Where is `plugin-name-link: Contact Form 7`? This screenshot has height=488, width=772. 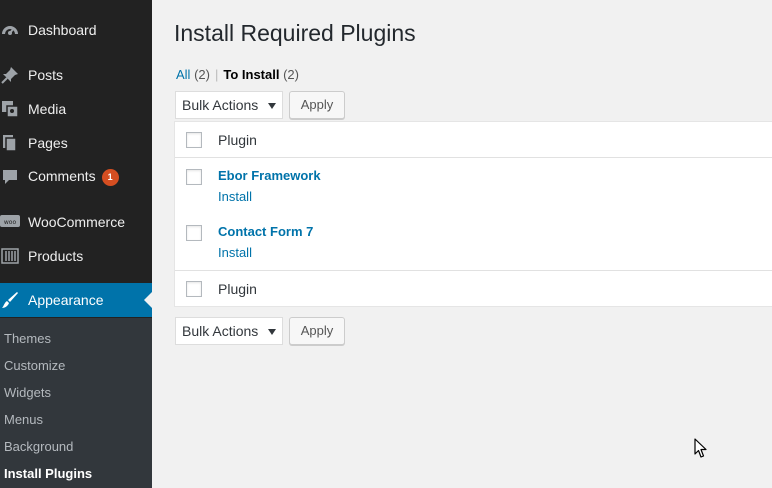
plugin-name-link: Contact Form 7 is located at coordinates (265, 231).